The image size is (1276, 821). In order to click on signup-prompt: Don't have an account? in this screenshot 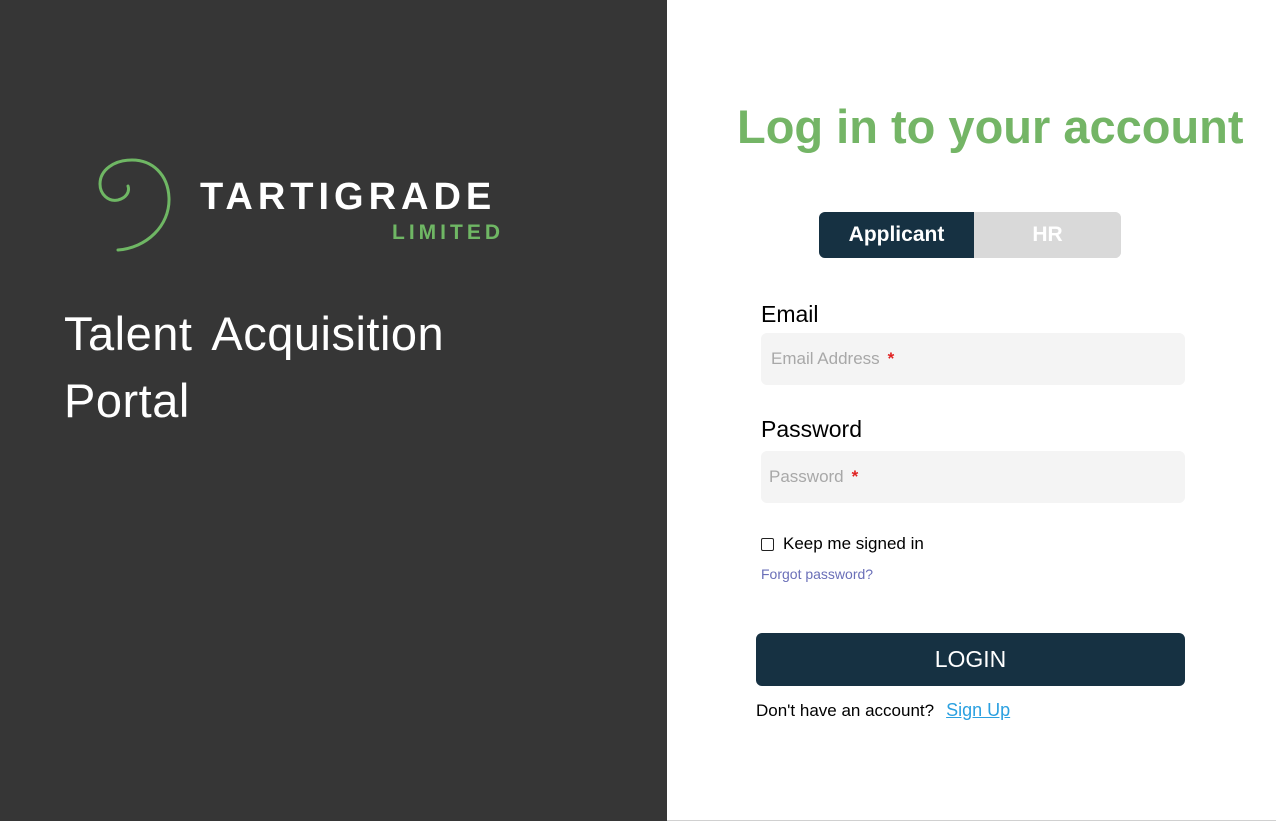, I will do `click(845, 710)`.